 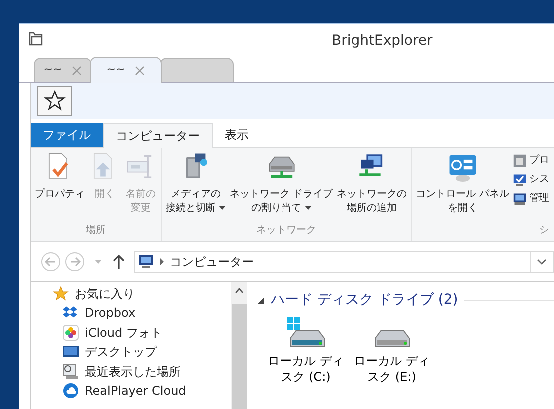 I want to click on breadcrumb-arrow-icon, so click(x=162, y=262).